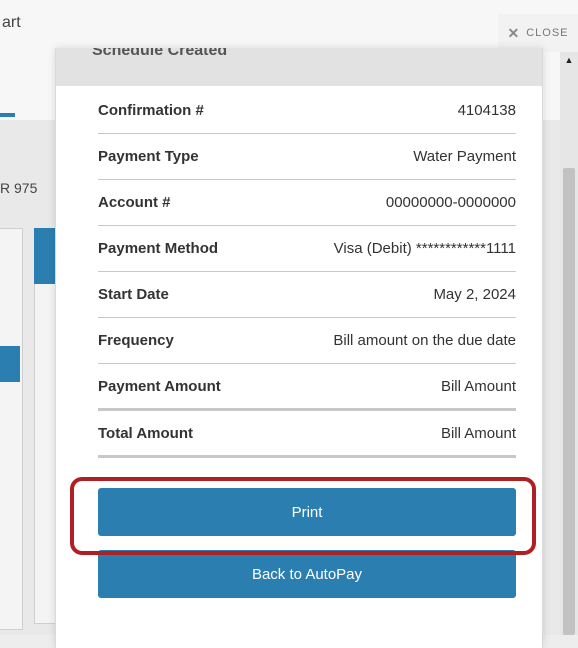 This screenshot has width=578, height=648. I want to click on detail-row-frequency: Frequency Bill amount on the due date, so click(307, 341).